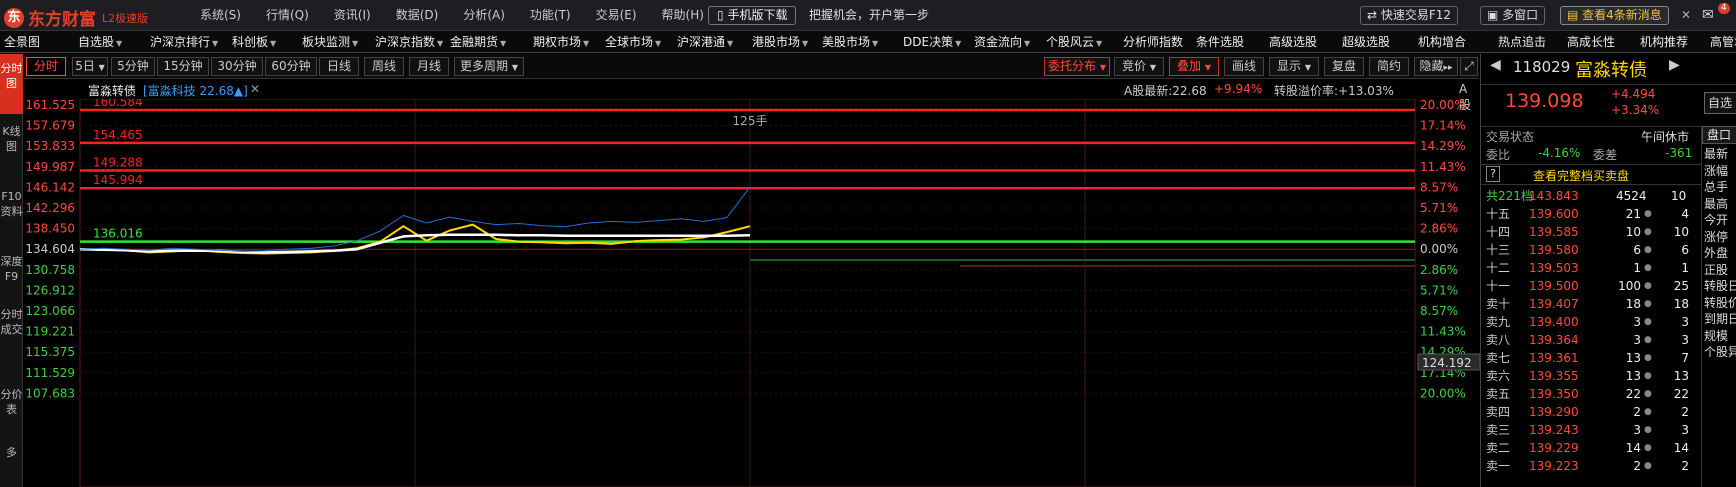 This screenshot has height=487, width=1736. Describe the element at coordinates (1194, 66) in the screenshot. I see `overlay-button: 叠加 ▼` at that location.